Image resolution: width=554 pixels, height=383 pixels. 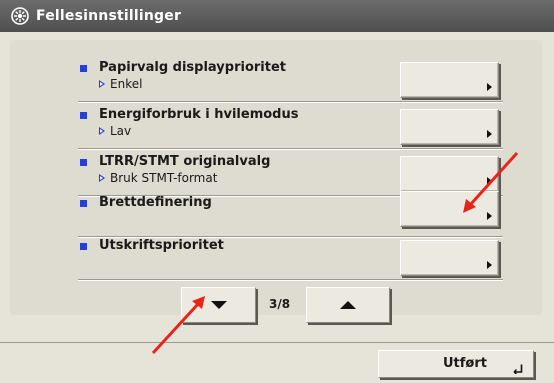 I want to click on bottom-bar: Utført, so click(x=277, y=362).